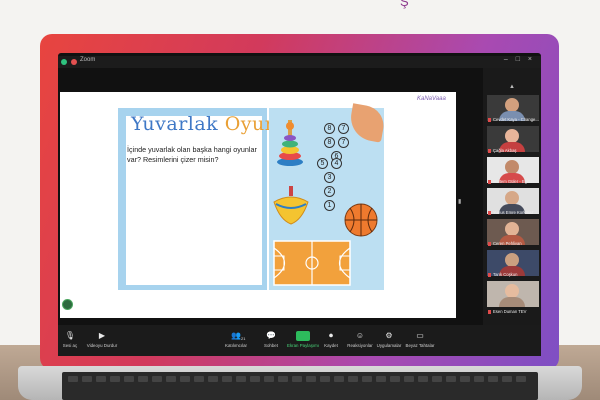 Image resolution: width=600 pixels, height=400 pixels. Describe the element at coordinates (512, 302) in the screenshot. I see `participant-body` at that location.